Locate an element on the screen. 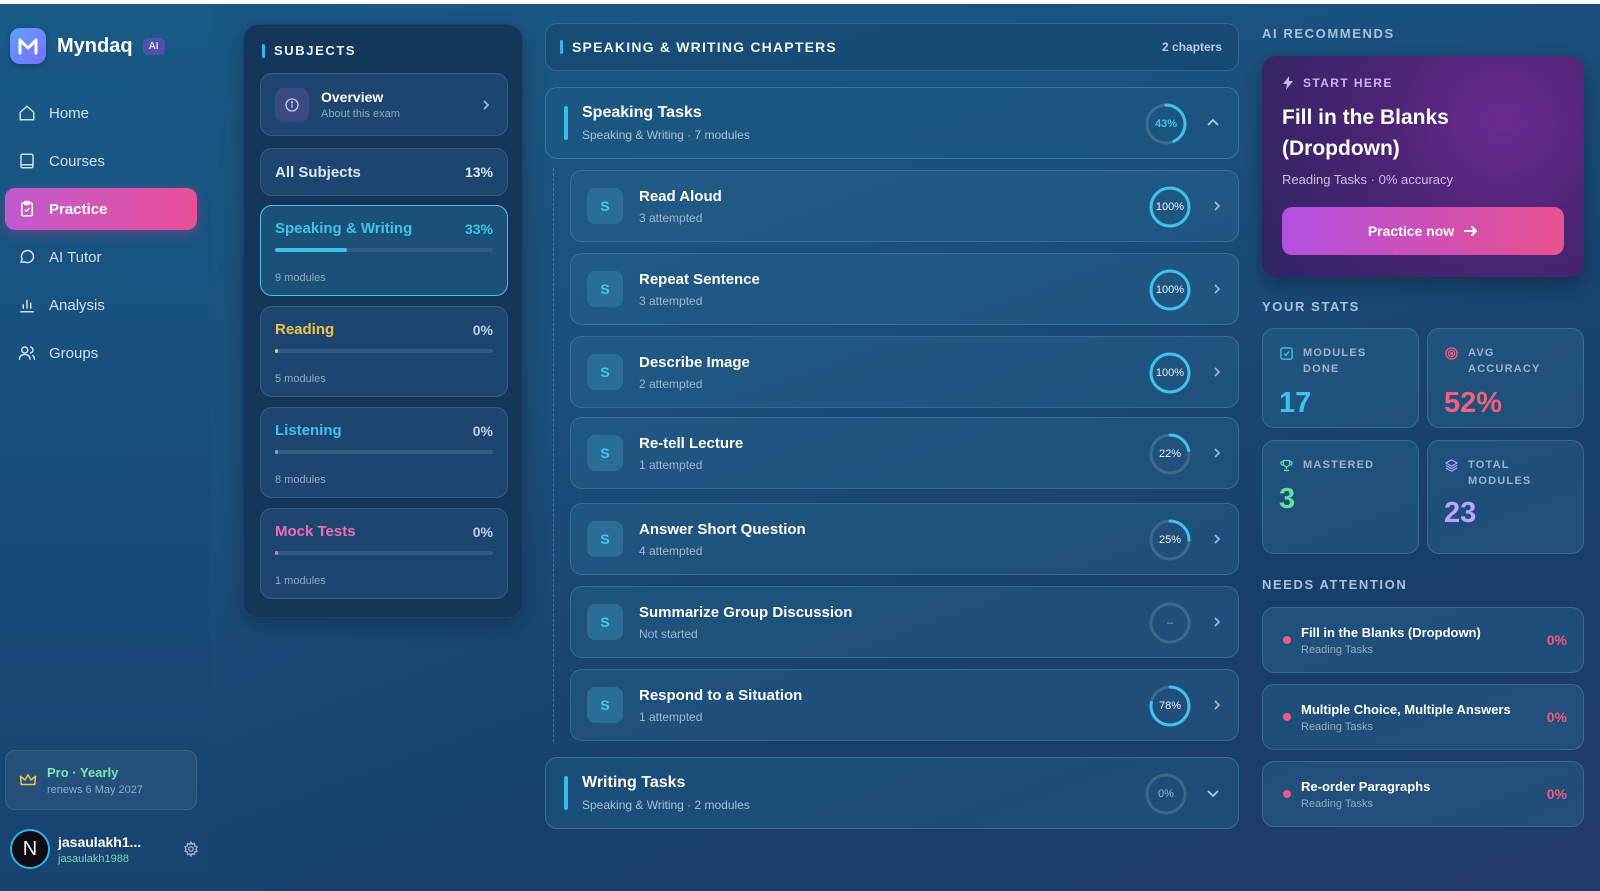 This screenshot has width=1600, height=891. stat-label: MASTERED is located at coordinates (1339, 465).